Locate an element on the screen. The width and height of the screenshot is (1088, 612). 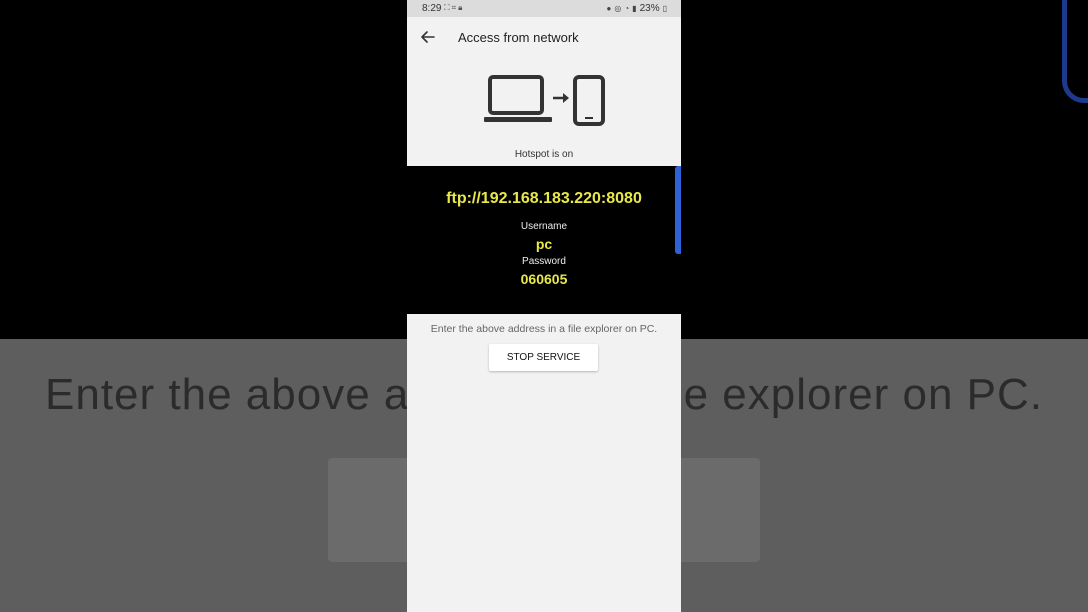
pc-to-phone-icon is located at coordinates (544, 100).